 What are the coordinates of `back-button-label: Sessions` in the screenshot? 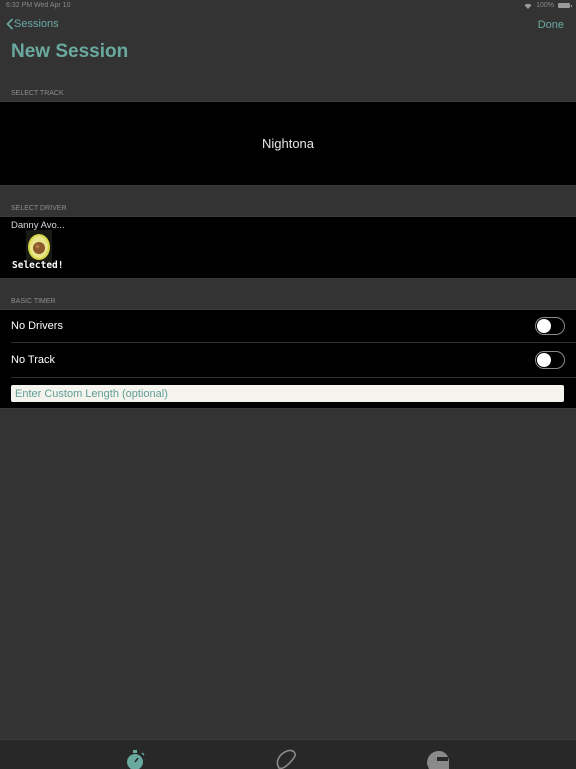 It's located at (36, 24).